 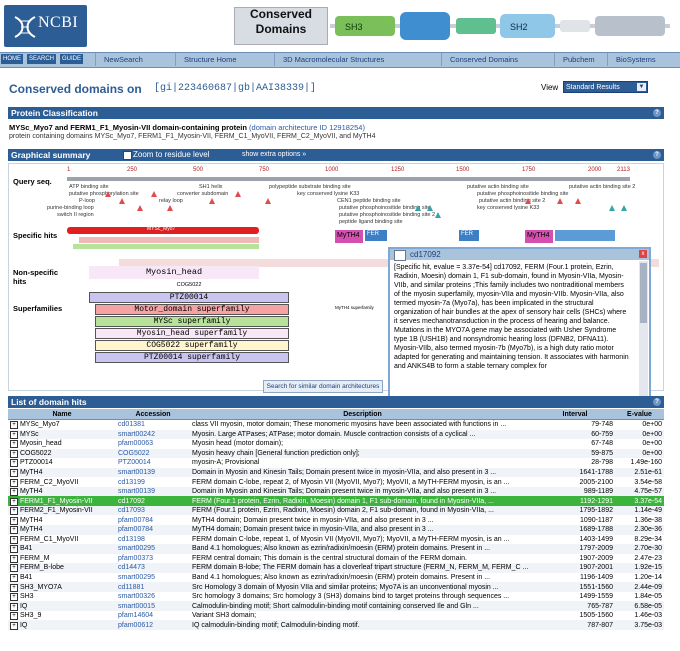 I want to click on accession-link: pfam14604, so click(x=153, y=616).